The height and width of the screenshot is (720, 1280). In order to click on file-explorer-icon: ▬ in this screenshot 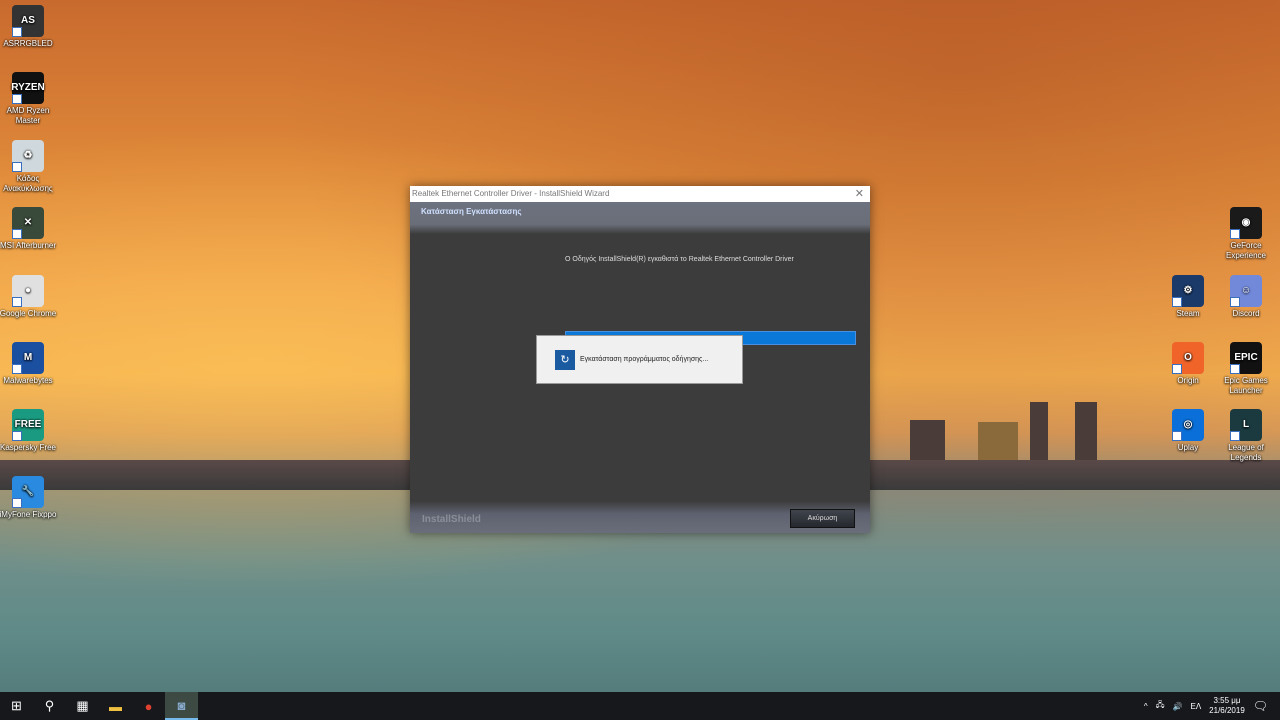, I will do `click(115, 706)`.